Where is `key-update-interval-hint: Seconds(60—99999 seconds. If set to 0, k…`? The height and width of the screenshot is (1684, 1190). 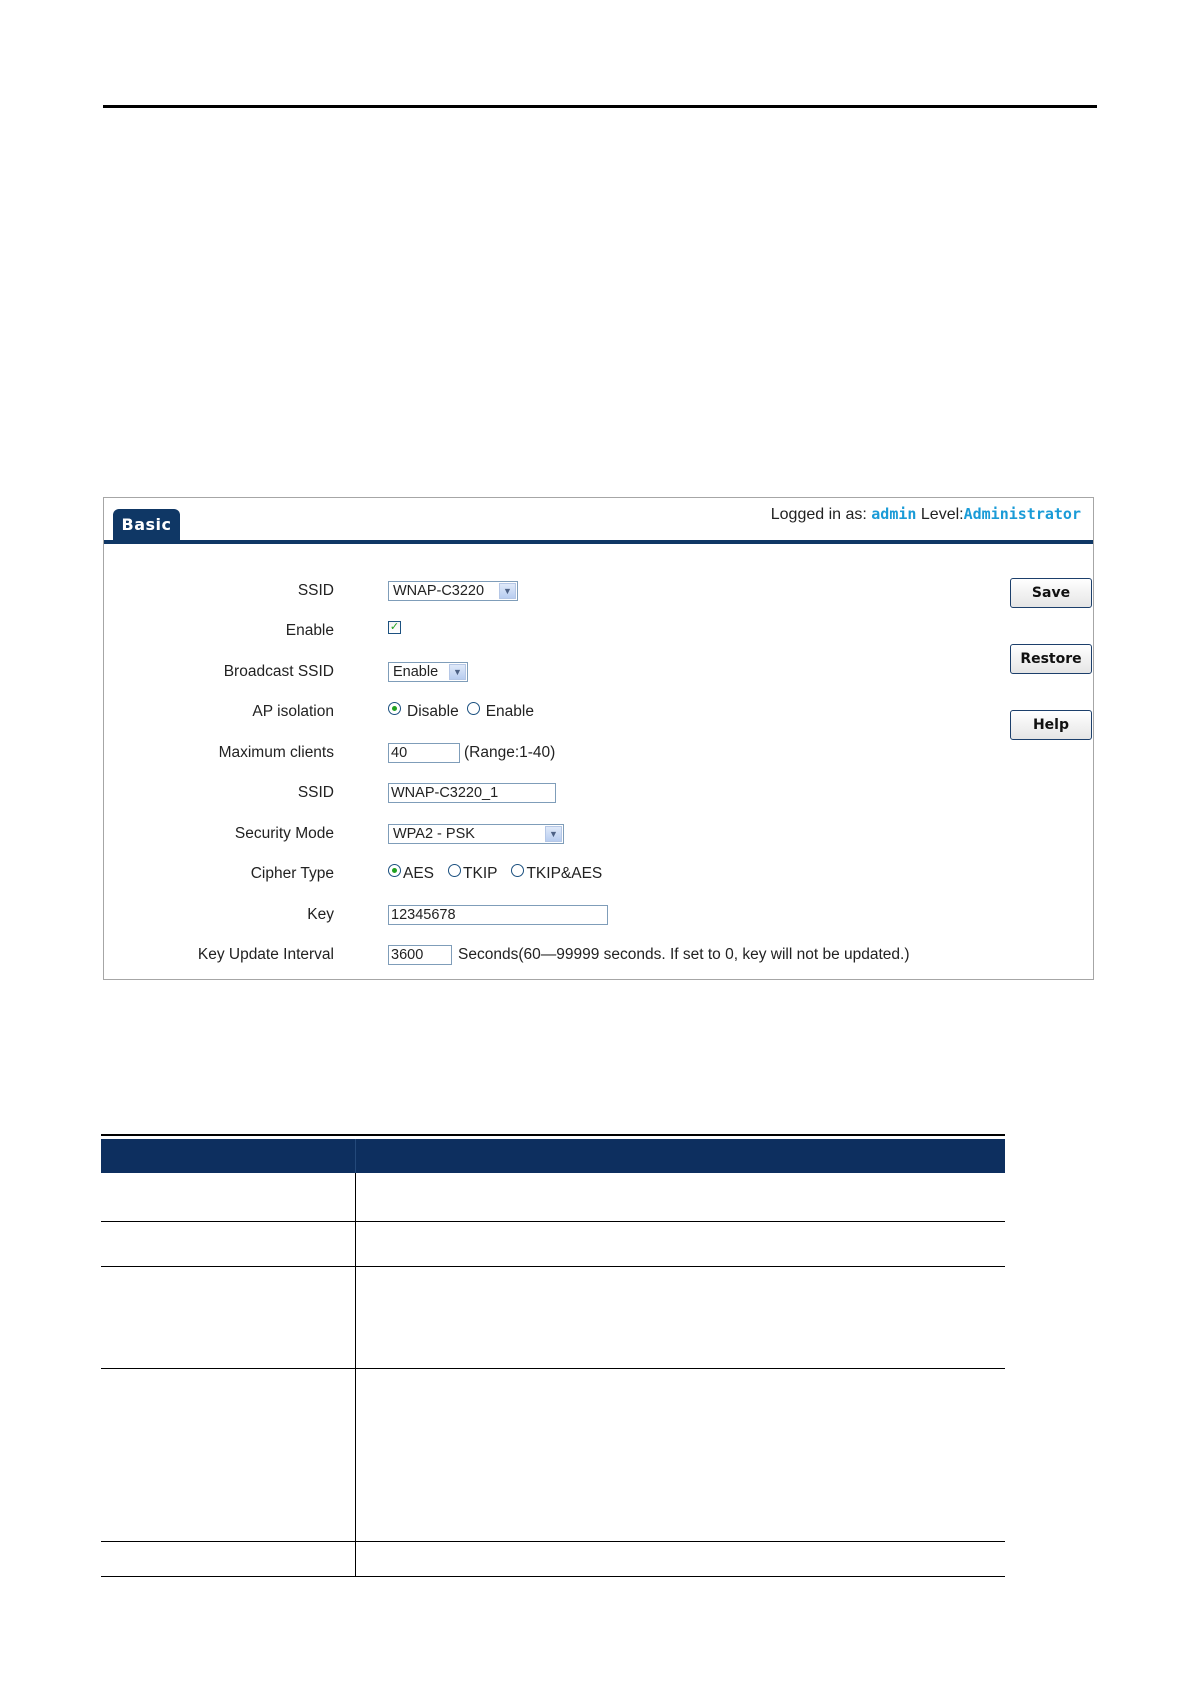
key-update-interval-hint: Seconds(60—99999 seconds. If set to 0, k… is located at coordinates (684, 954).